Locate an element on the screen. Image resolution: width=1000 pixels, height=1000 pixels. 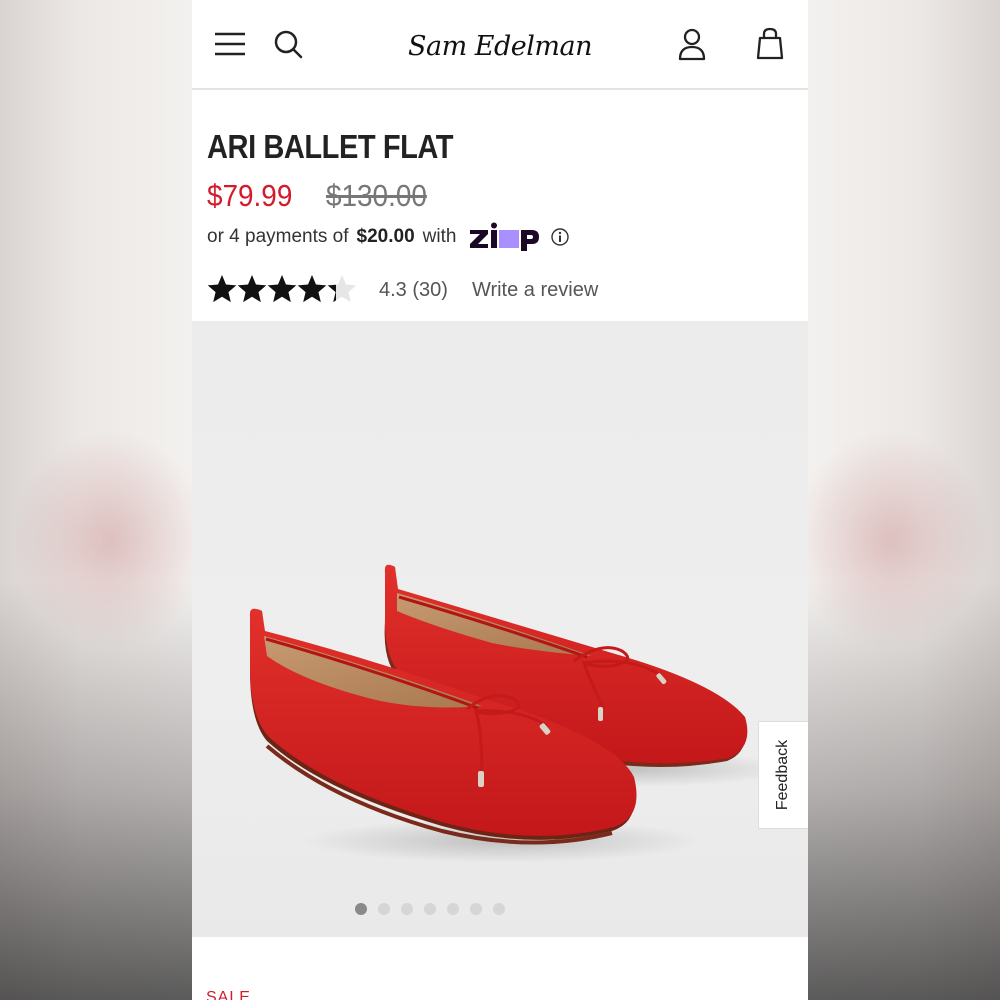
feedback-tab: Feedback is located at coordinates (783, 775).